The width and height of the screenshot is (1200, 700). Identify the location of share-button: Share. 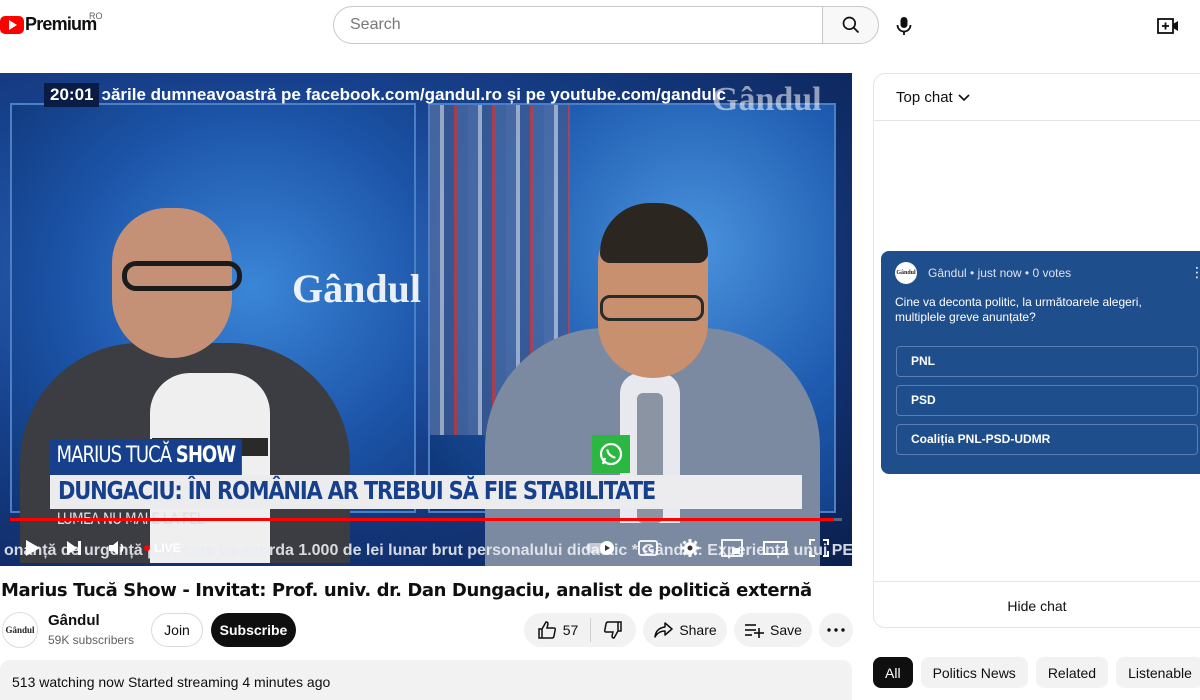
(685, 630).